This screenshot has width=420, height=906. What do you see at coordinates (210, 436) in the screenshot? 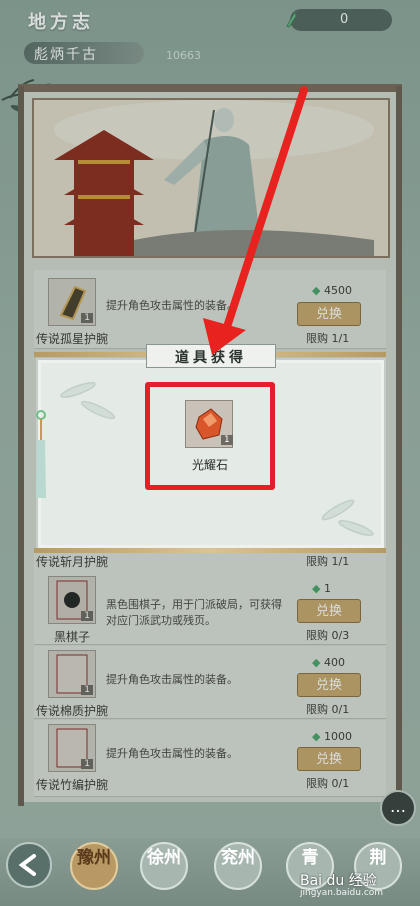
I see `highlight-box` at bounding box center [210, 436].